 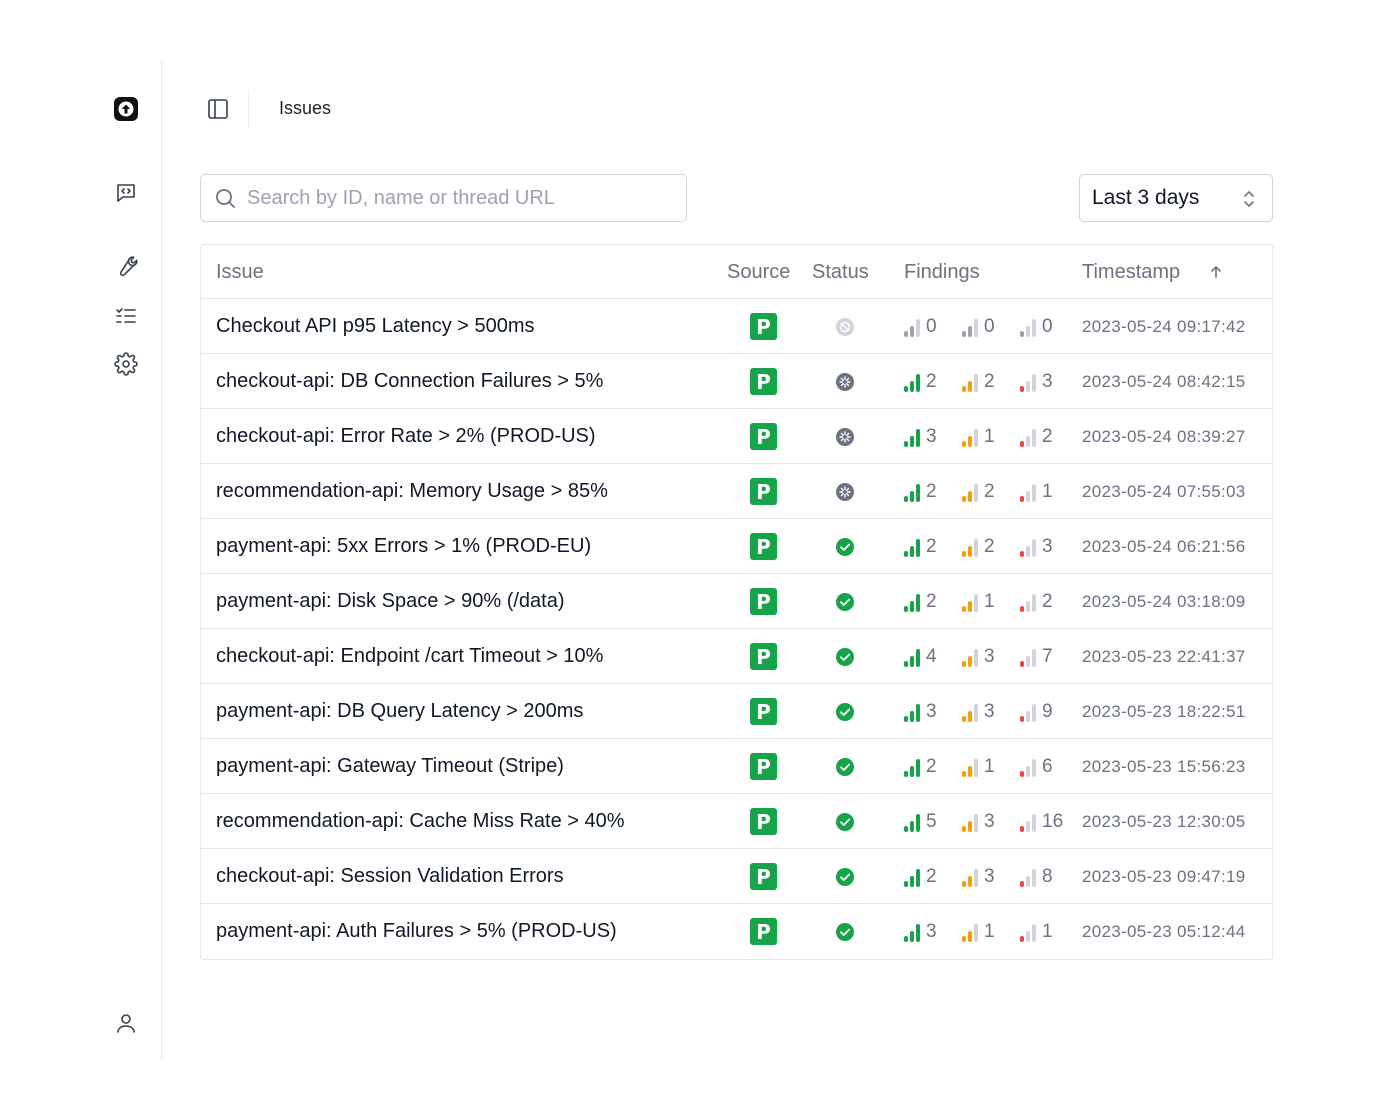 What do you see at coordinates (457, 198) in the screenshot?
I see `search-input` at bounding box center [457, 198].